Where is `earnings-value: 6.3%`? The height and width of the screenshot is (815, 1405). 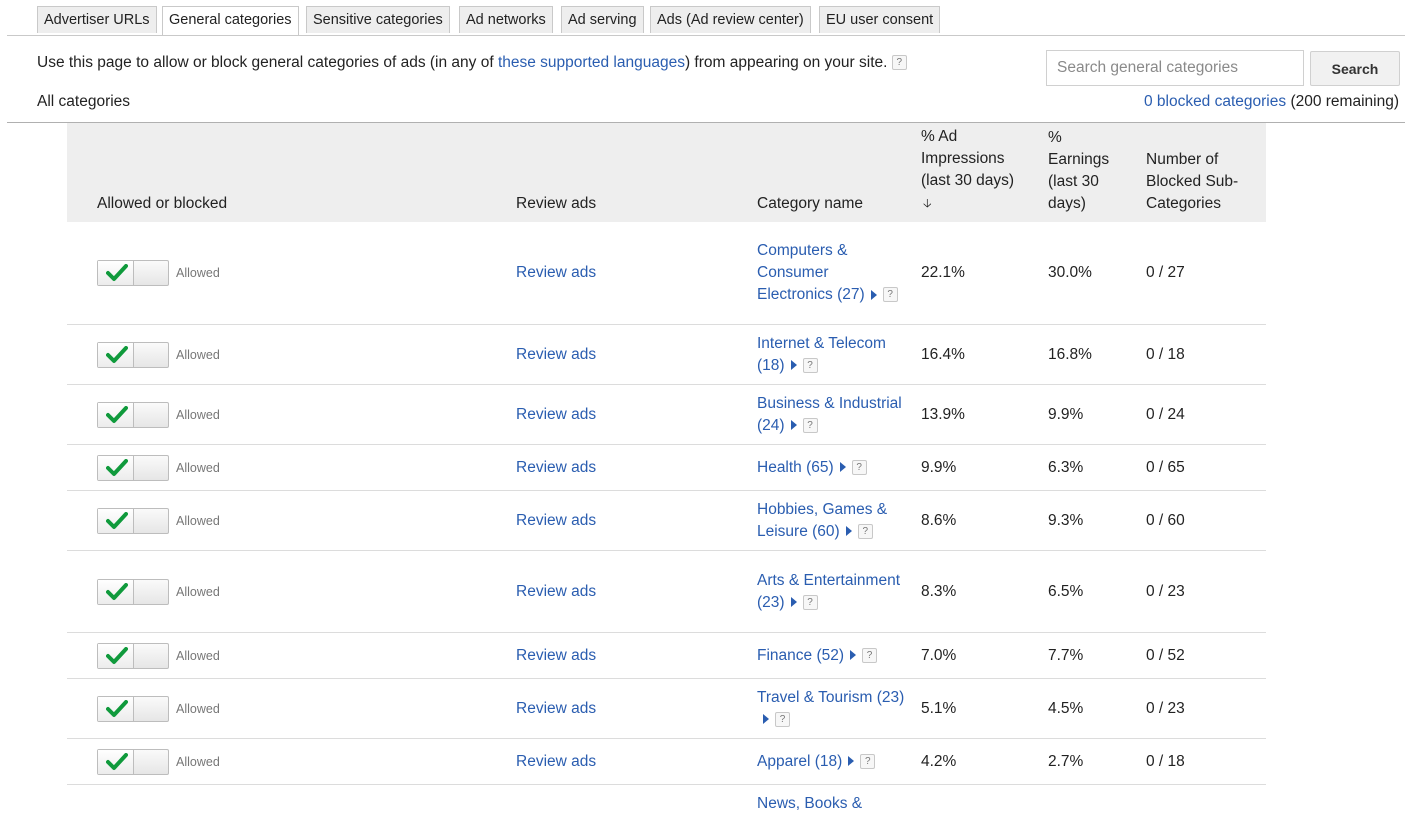
earnings-value: 6.3% is located at coordinates (1066, 467).